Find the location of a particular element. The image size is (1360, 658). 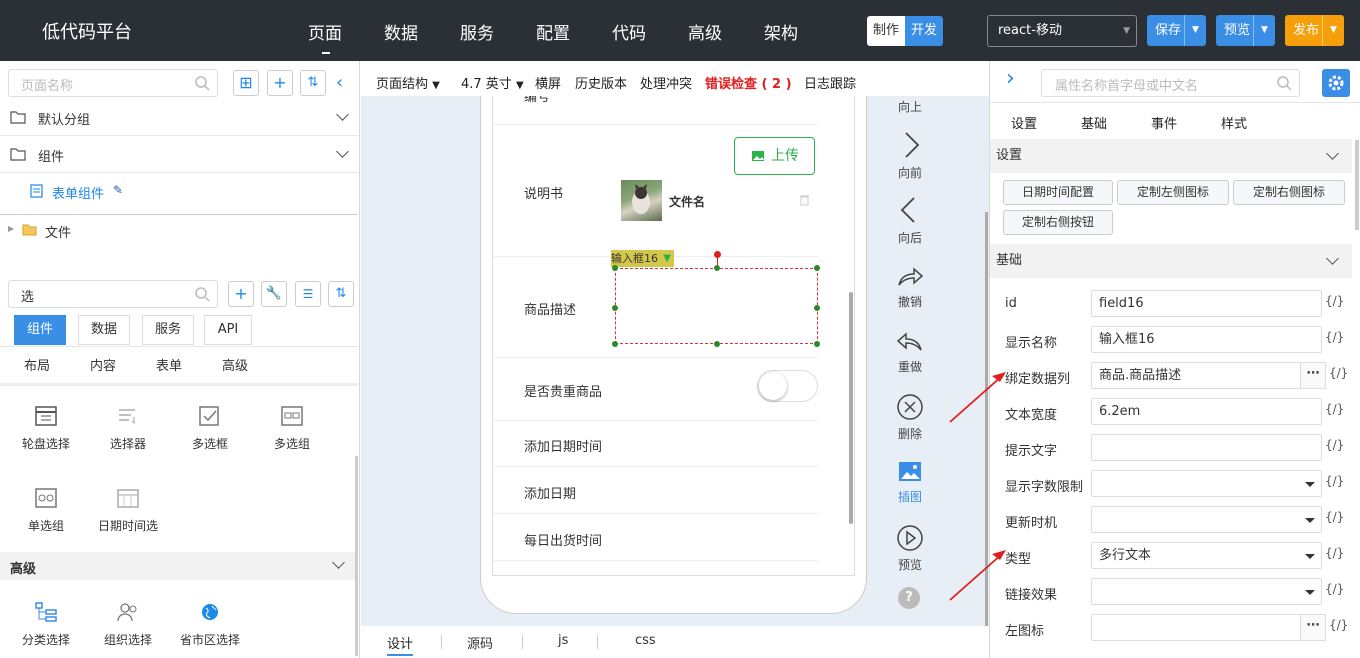

basic-section-header: 基础 is located at coordinates (1171, 261).